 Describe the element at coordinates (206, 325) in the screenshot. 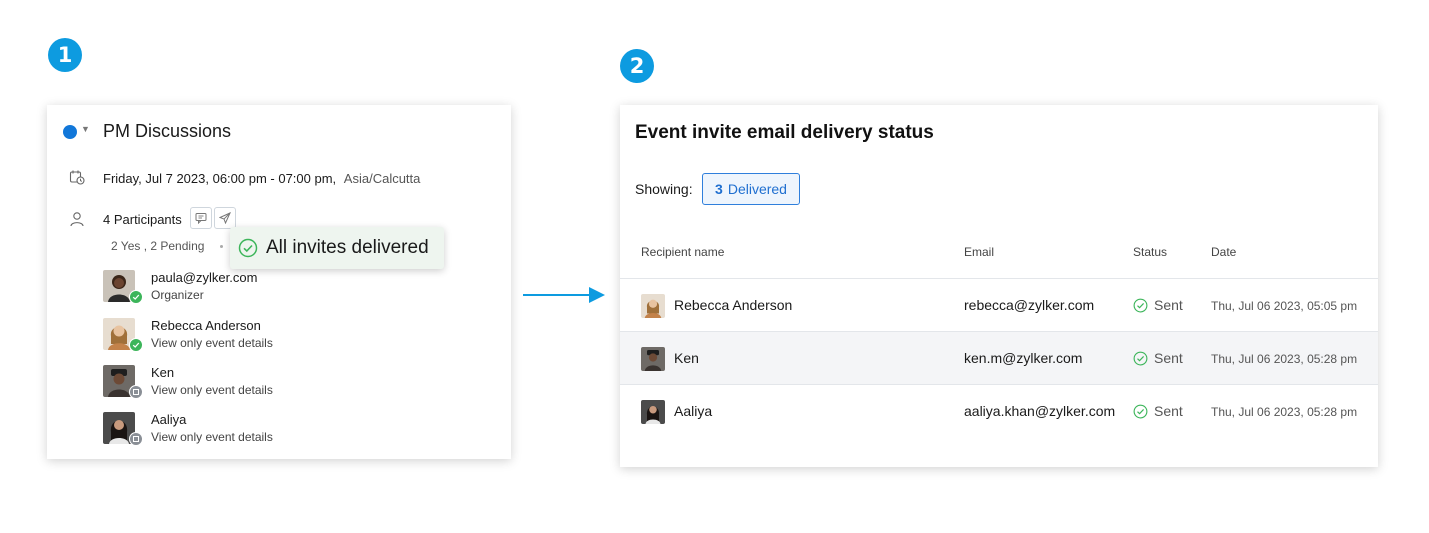

I see `participant-name: Rebecca Anderson` at that location.